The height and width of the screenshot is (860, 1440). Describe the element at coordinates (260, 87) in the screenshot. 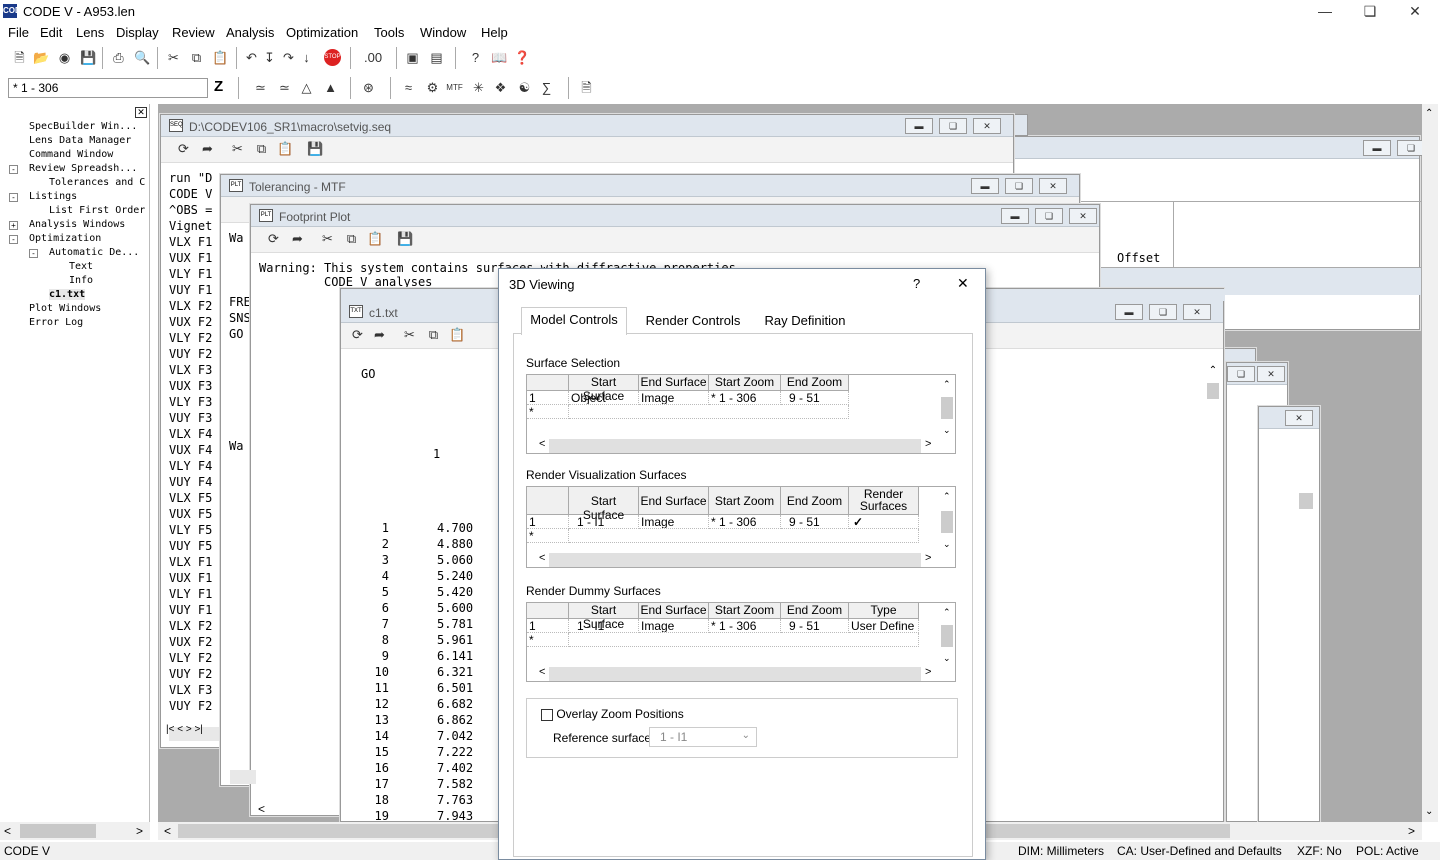

I see `yz-plot-icon: ≃` at that location.